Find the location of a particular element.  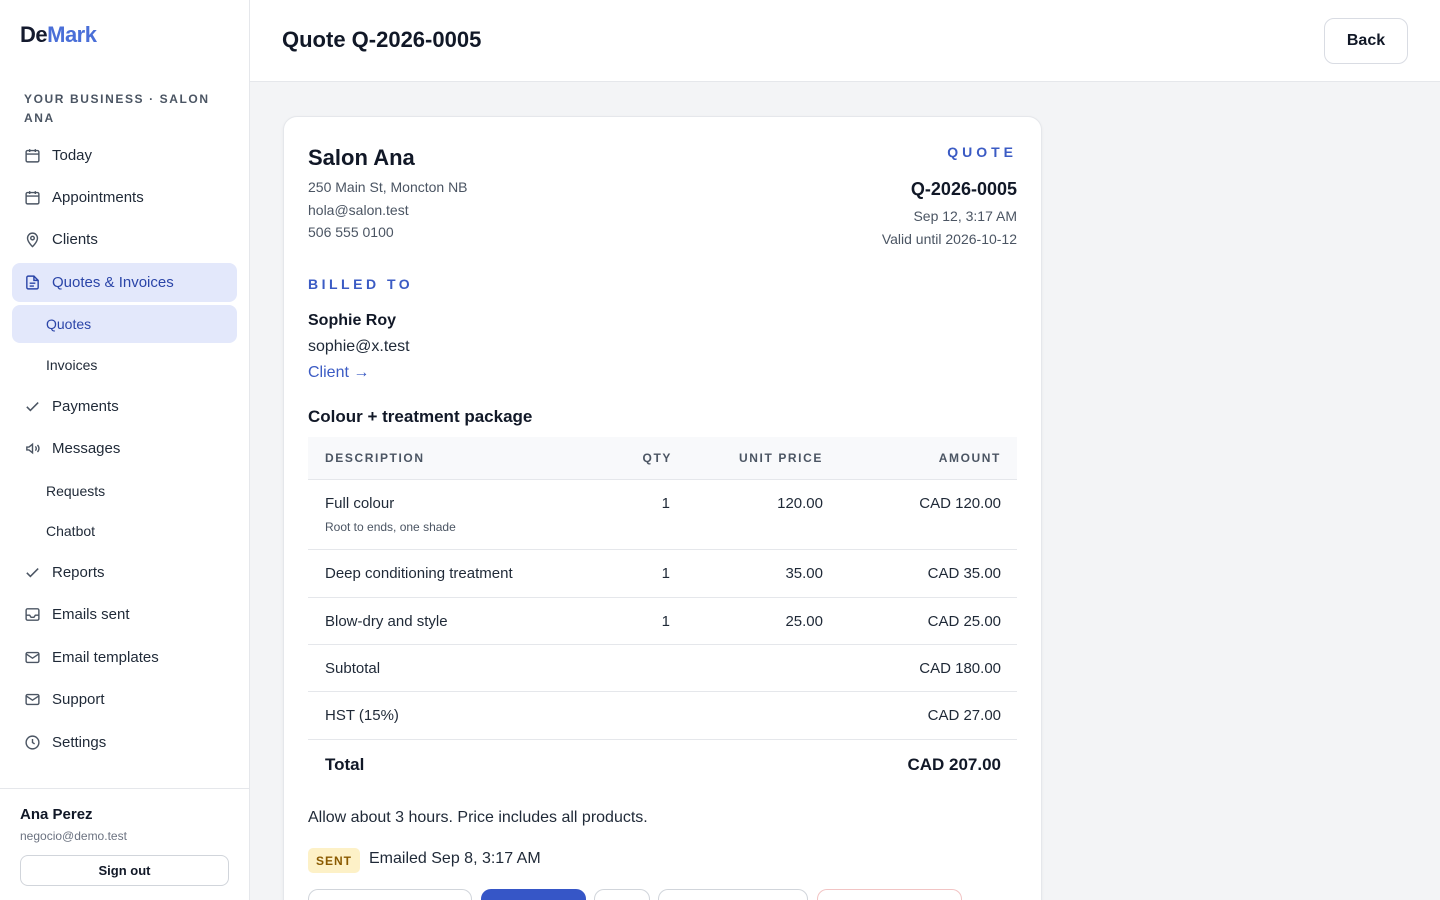

sidebar-item-label: Settings is located at coordinates (79, 742).